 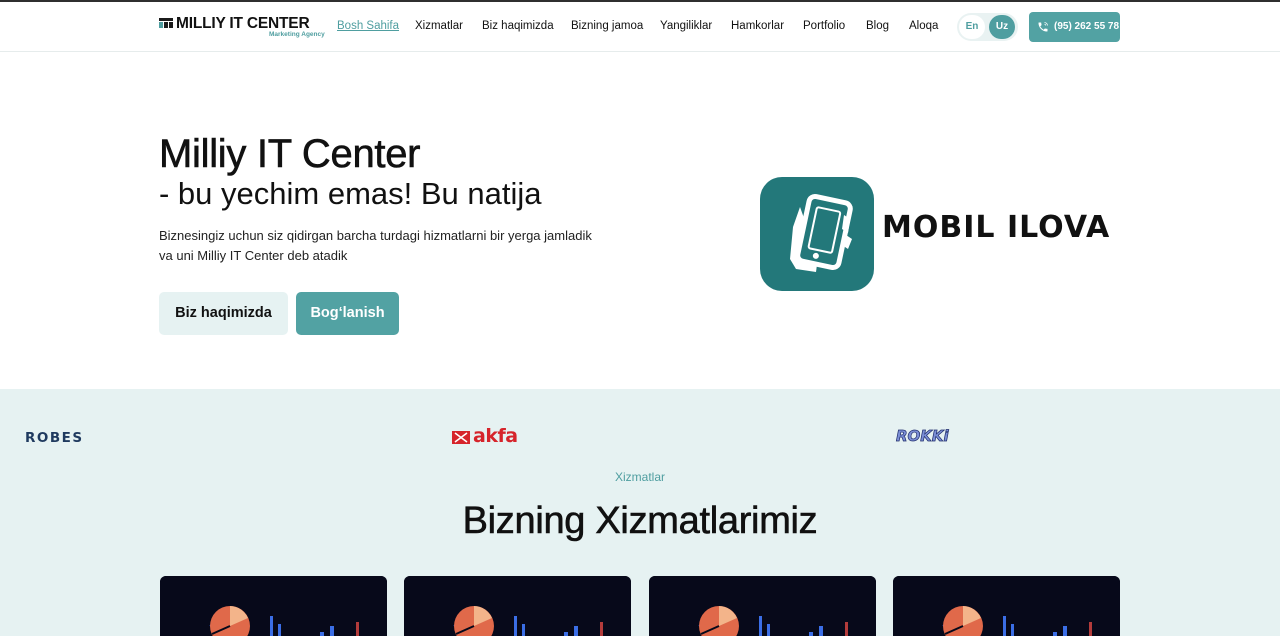 What do you see at coordinates (166, 23) in the screenshot?
I see `logo-mark-icon` at bounding box center [166, 23].